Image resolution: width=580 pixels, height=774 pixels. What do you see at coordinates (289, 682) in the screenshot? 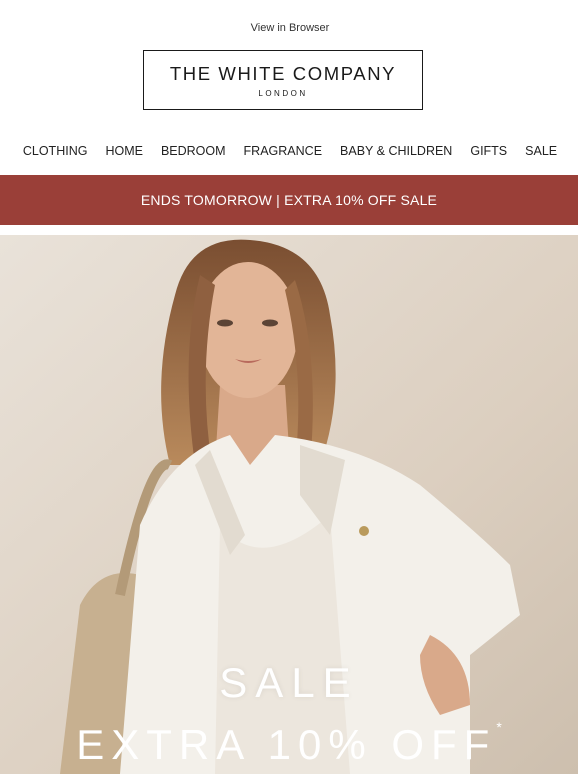
I see `hero-headline: SALE` at bounding box center [289, 682].